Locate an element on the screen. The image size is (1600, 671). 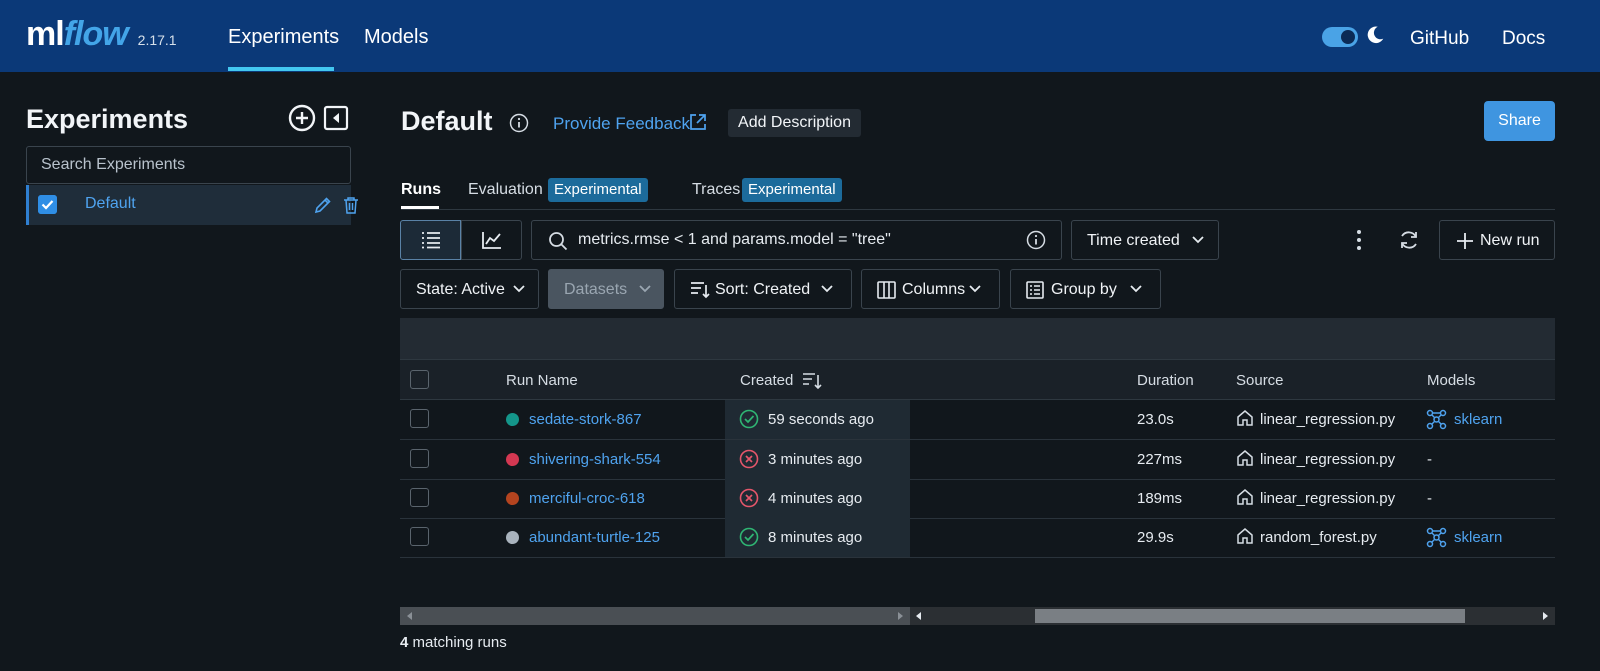
page-title: Default is located at coordinates (447, 121).